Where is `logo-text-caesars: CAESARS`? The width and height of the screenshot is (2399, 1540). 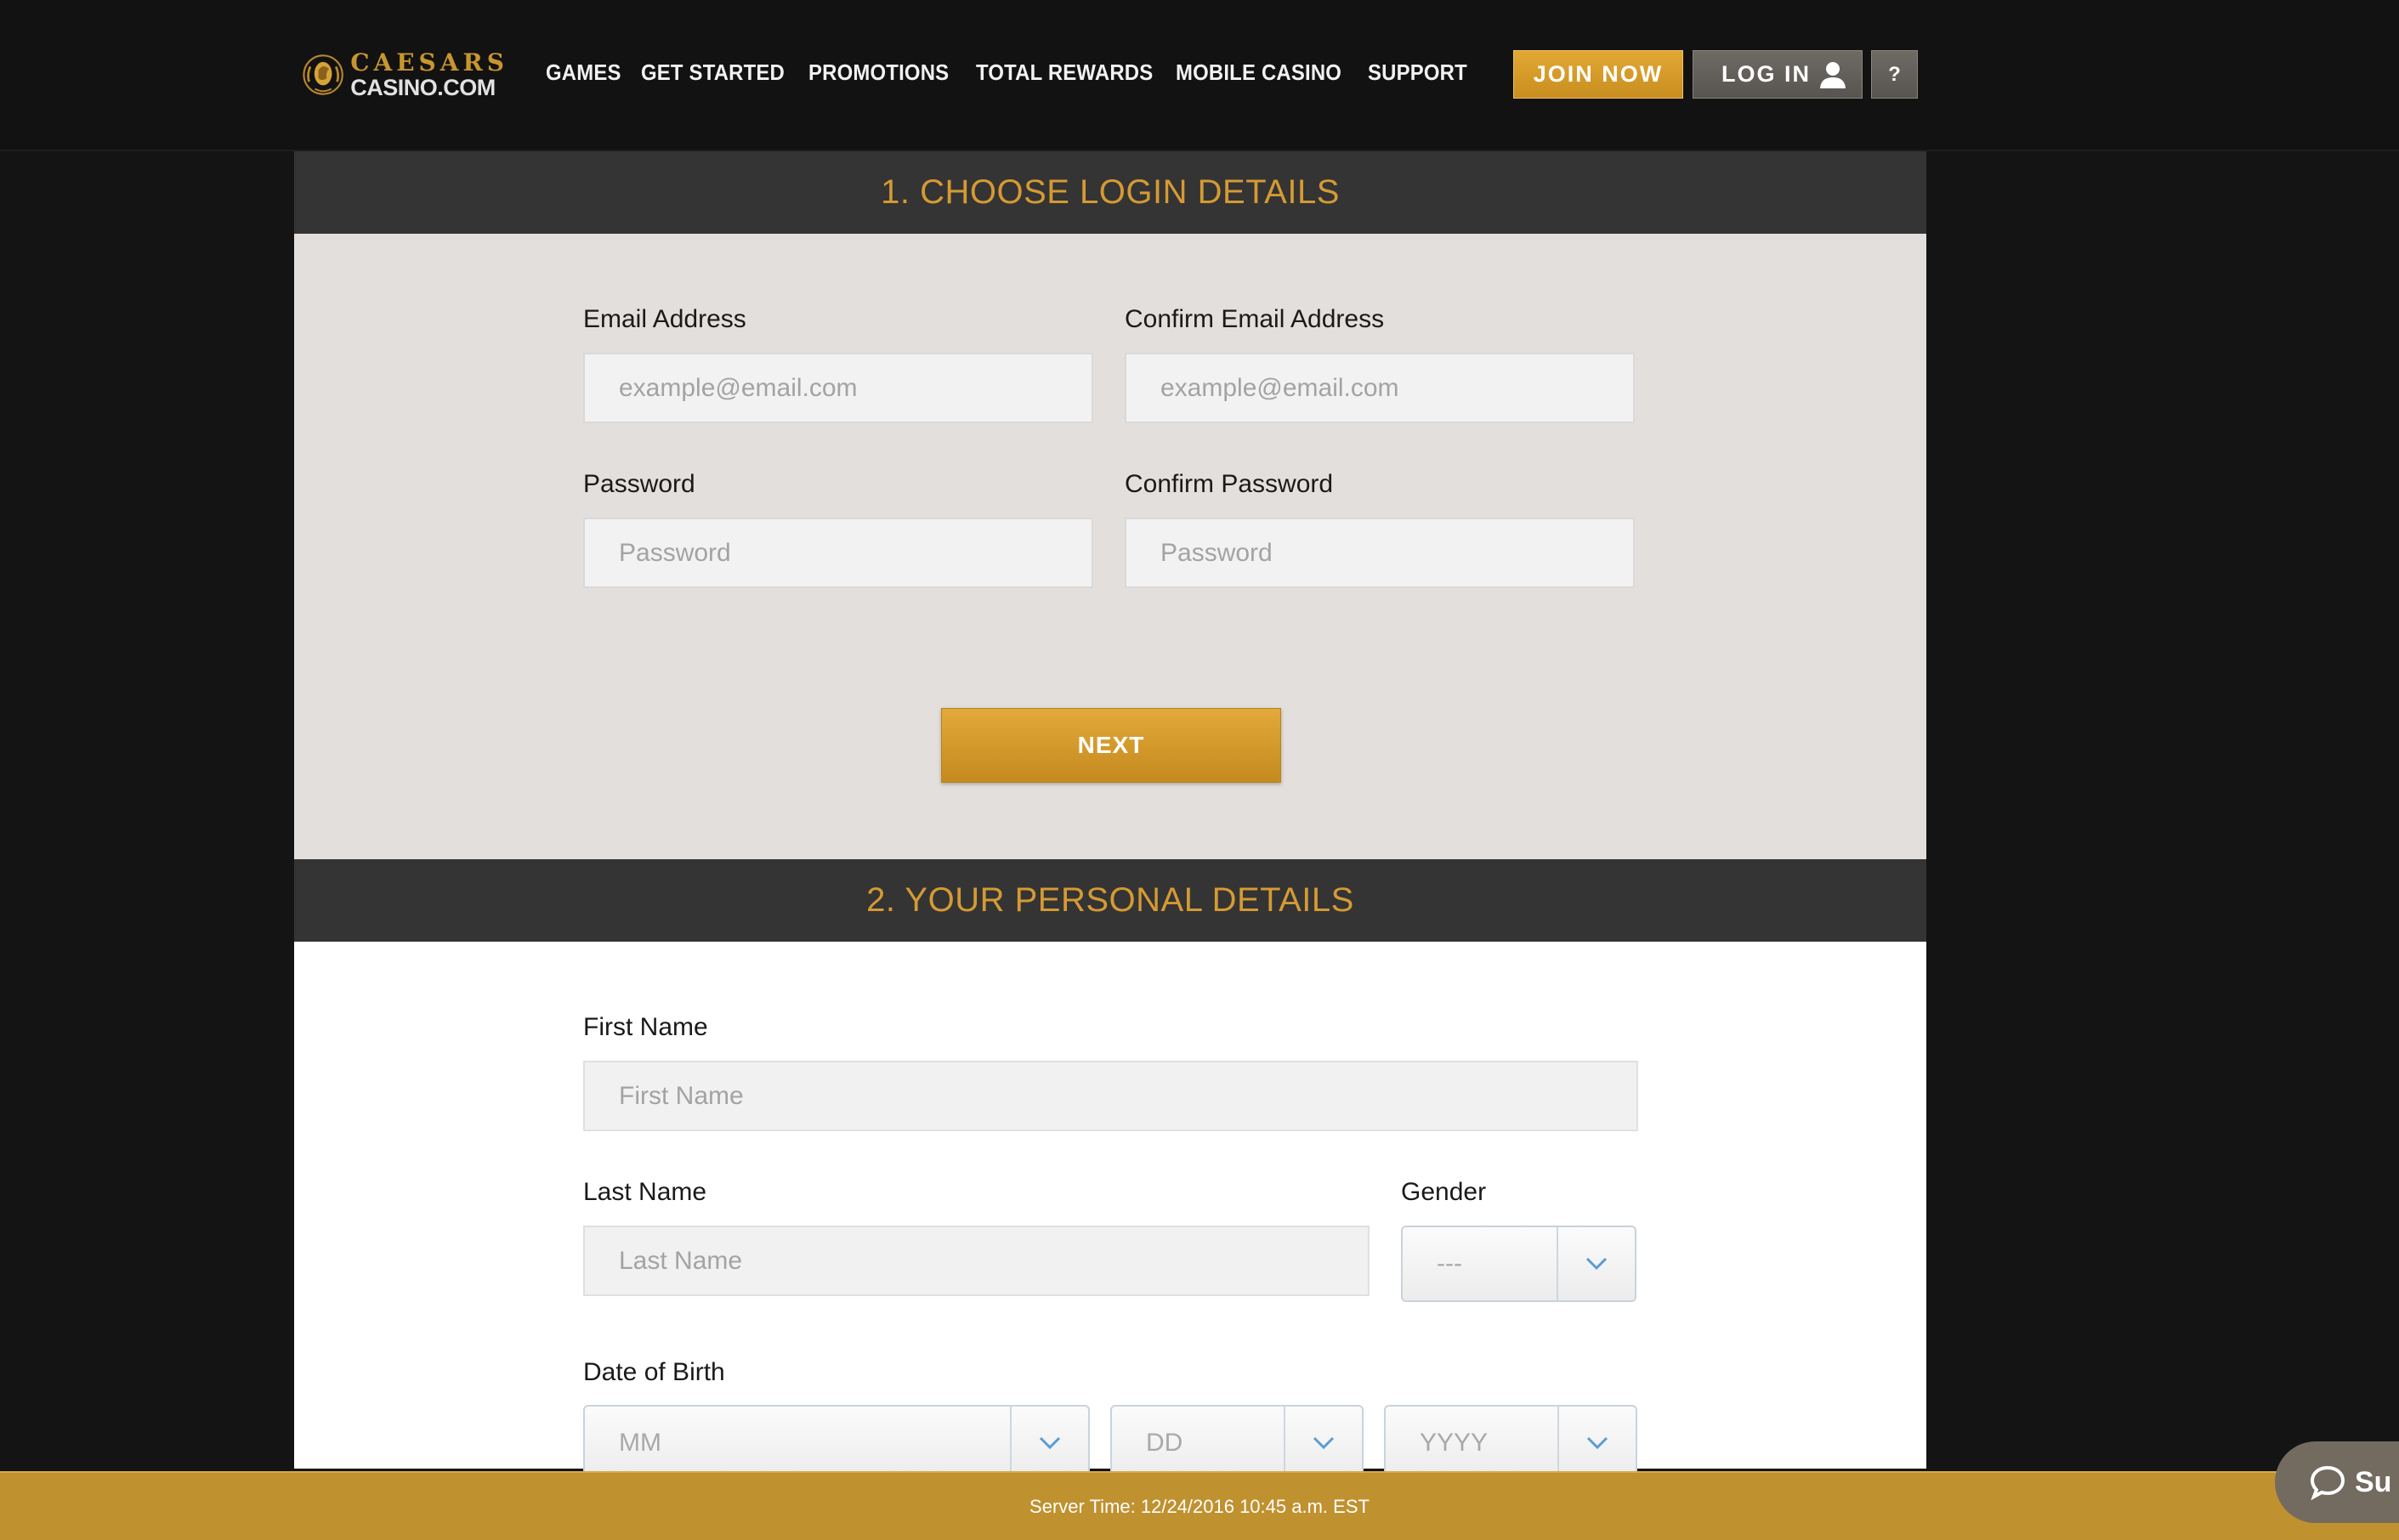 logo-text-caesars: CAESARS is located at coordinates (429, 62).